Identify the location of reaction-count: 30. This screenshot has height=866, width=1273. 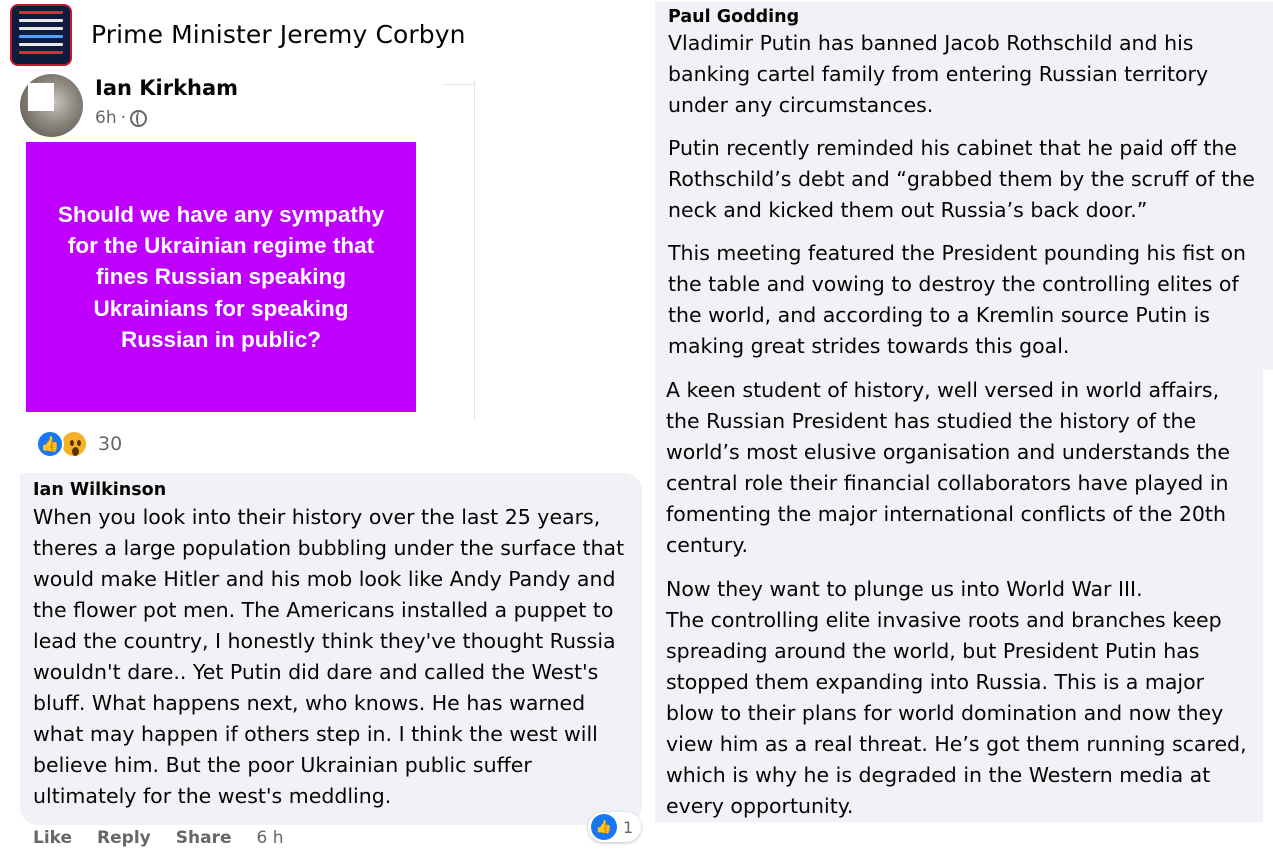
(110, 444).